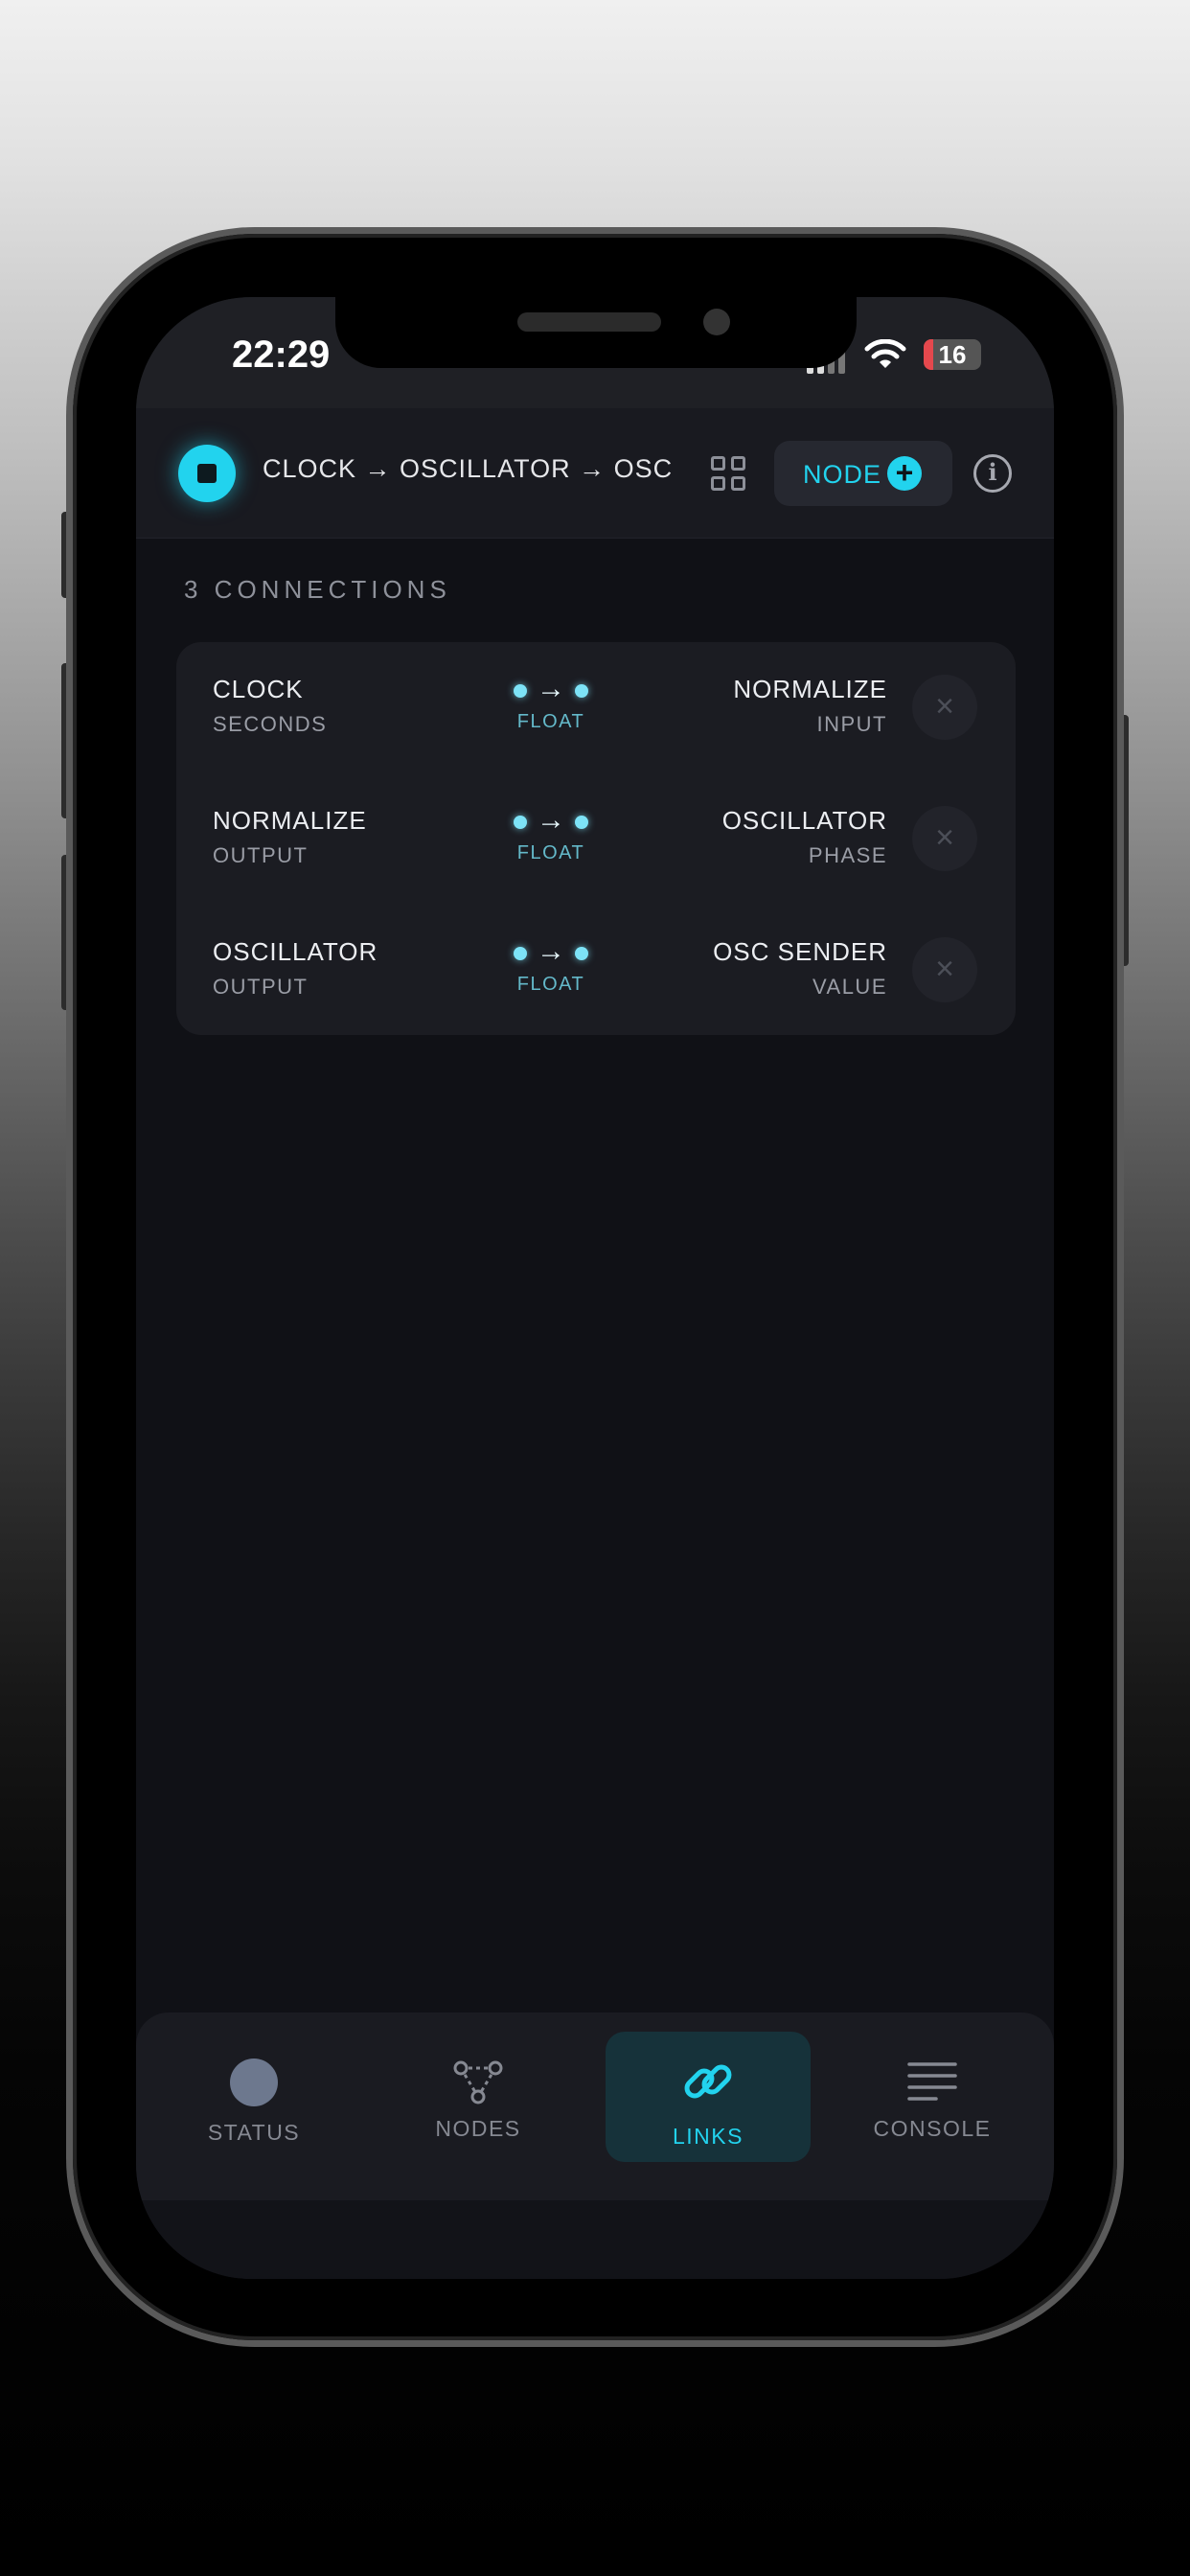 This screenshot has height=2576, width=1190. What do you see at coordinates (805, 837) in the screenshot?
I see `connection-target: OSCILLATOR PHASE` at bounding box center [805, 837].